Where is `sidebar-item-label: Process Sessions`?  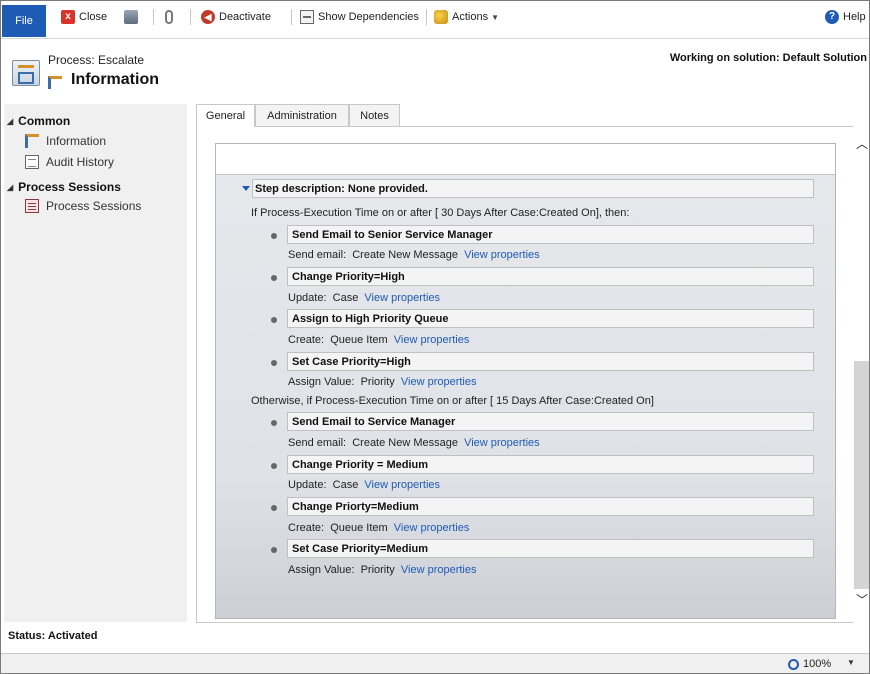
sidebar-item-label: Process Sessions is located at coordinates (94, 206).